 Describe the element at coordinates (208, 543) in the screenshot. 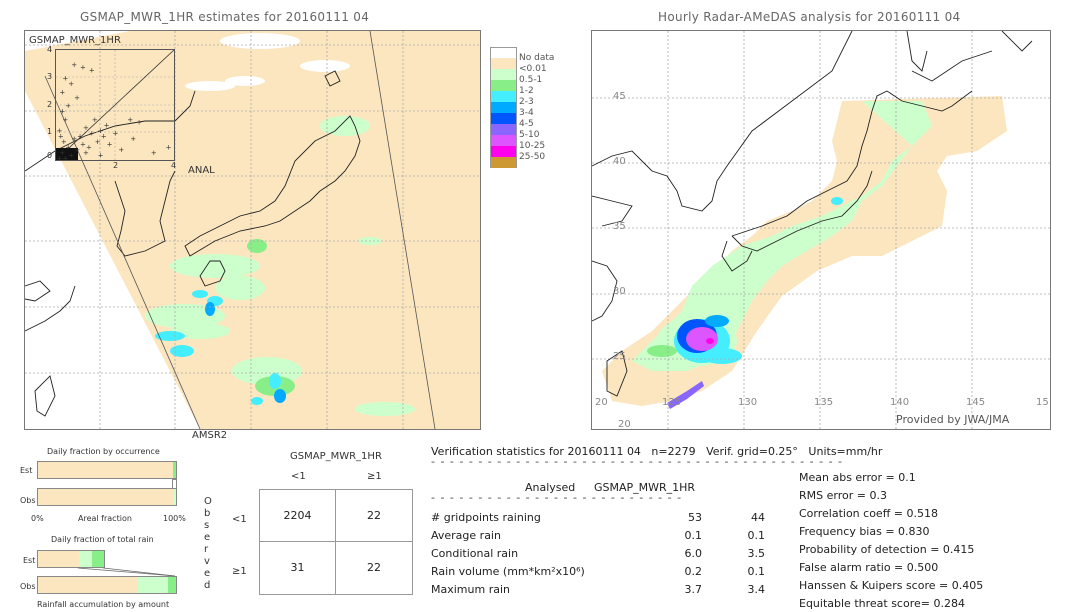

I see `observed-axis-label: Observed` at that location.